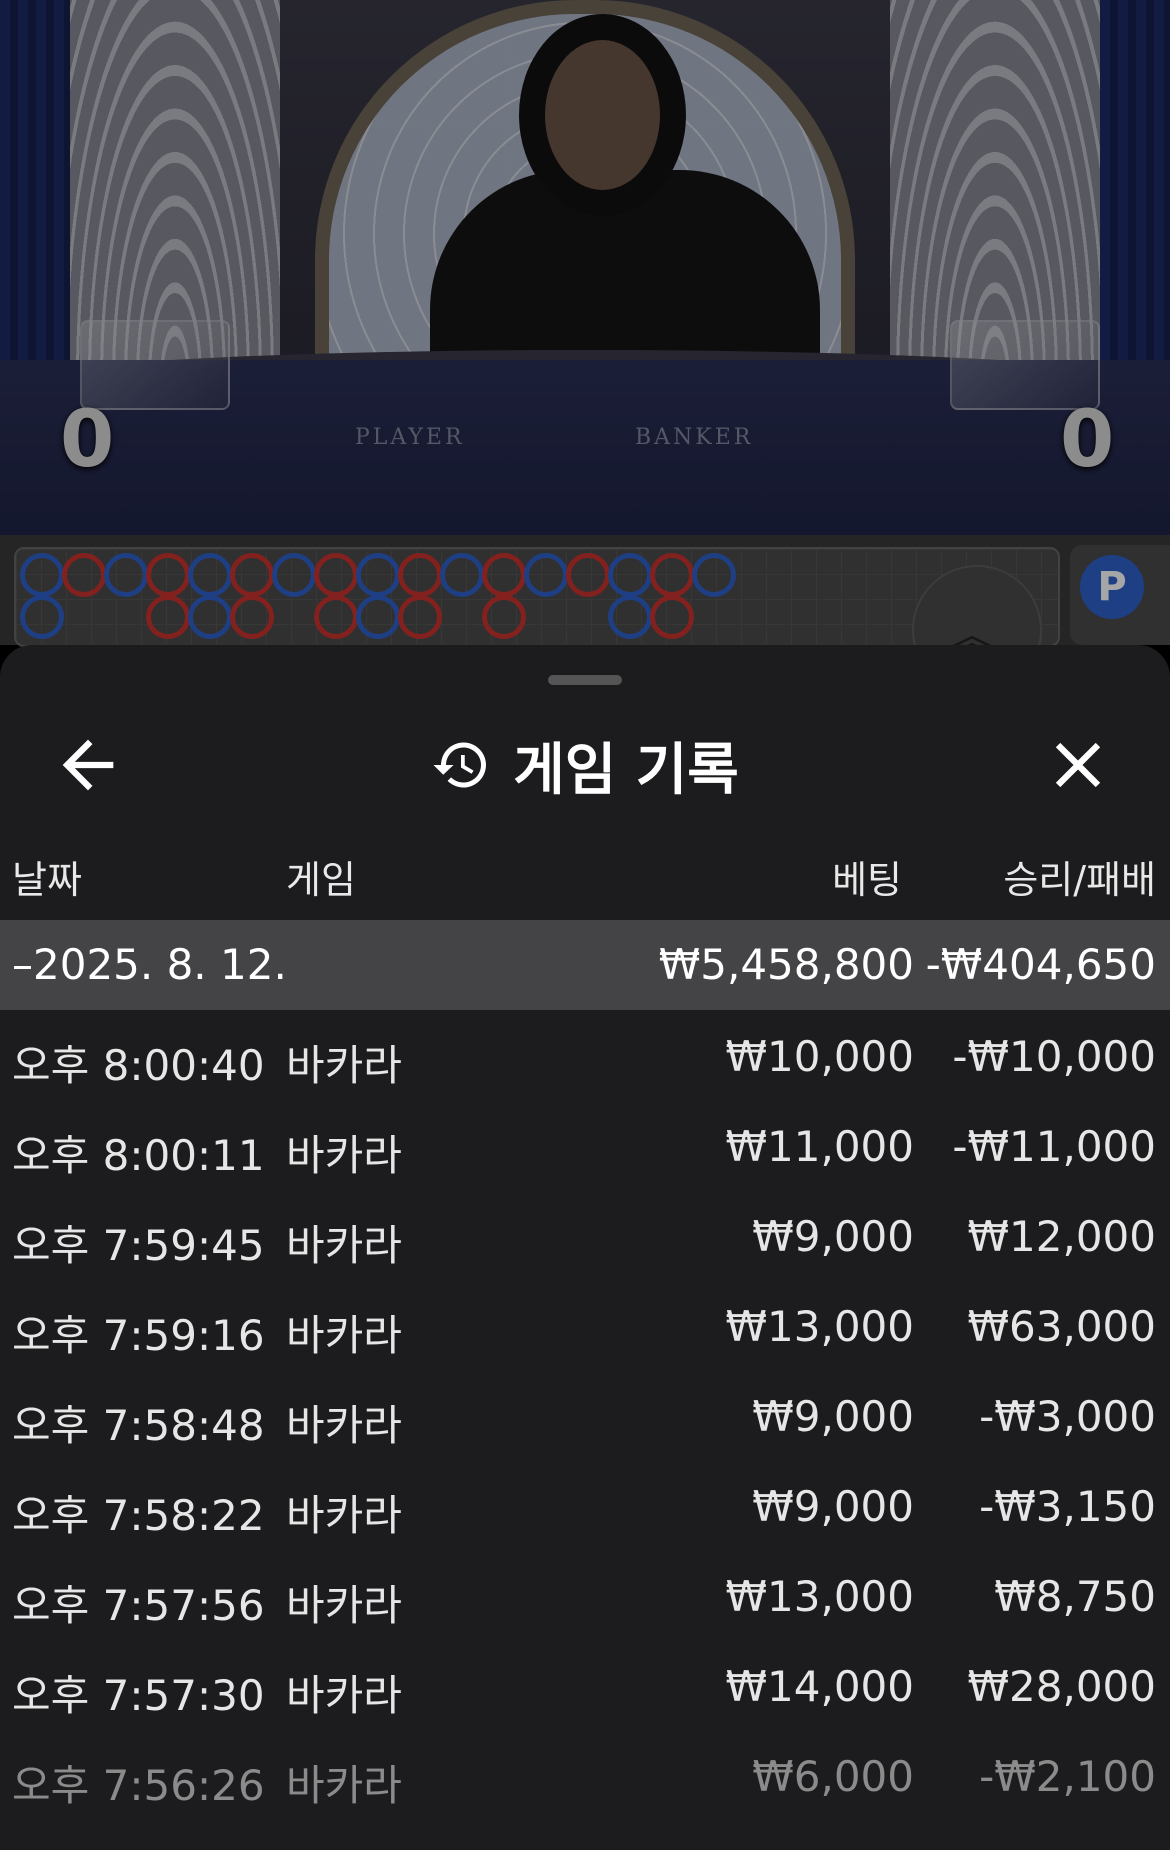 The height and width of the screenshot is (1850, 1170). I want to click on row-win-loss: ₩63,000, so click(1062, 1326).